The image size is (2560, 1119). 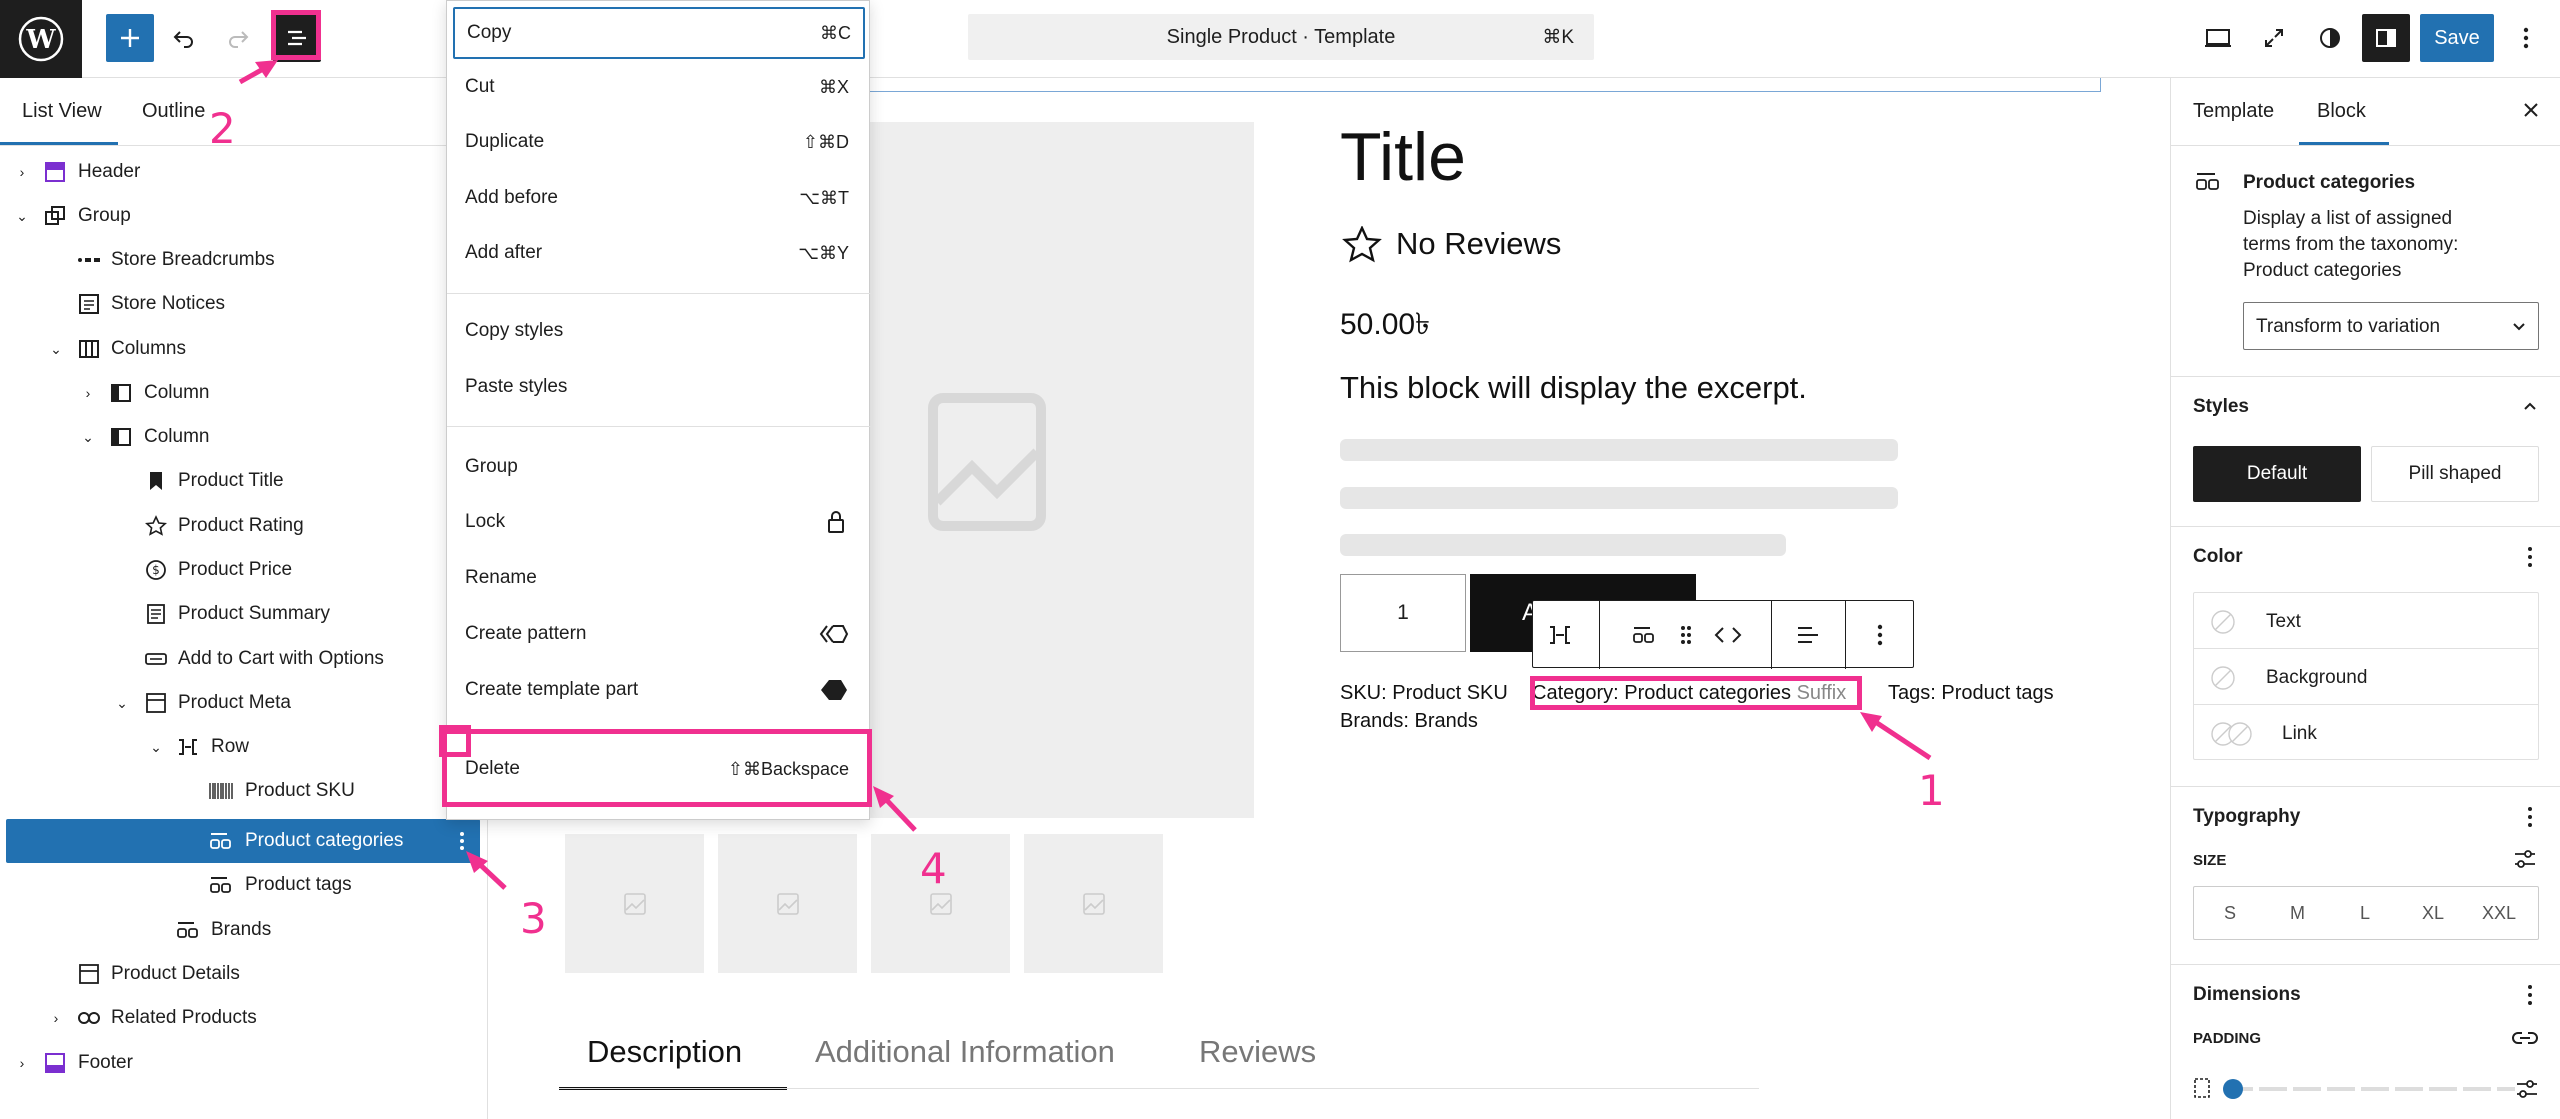 What do you see at coordinates (1931, 790) in the screenshot?
I see `annotation-number-1: 1` at bounding box center [1931, 790].